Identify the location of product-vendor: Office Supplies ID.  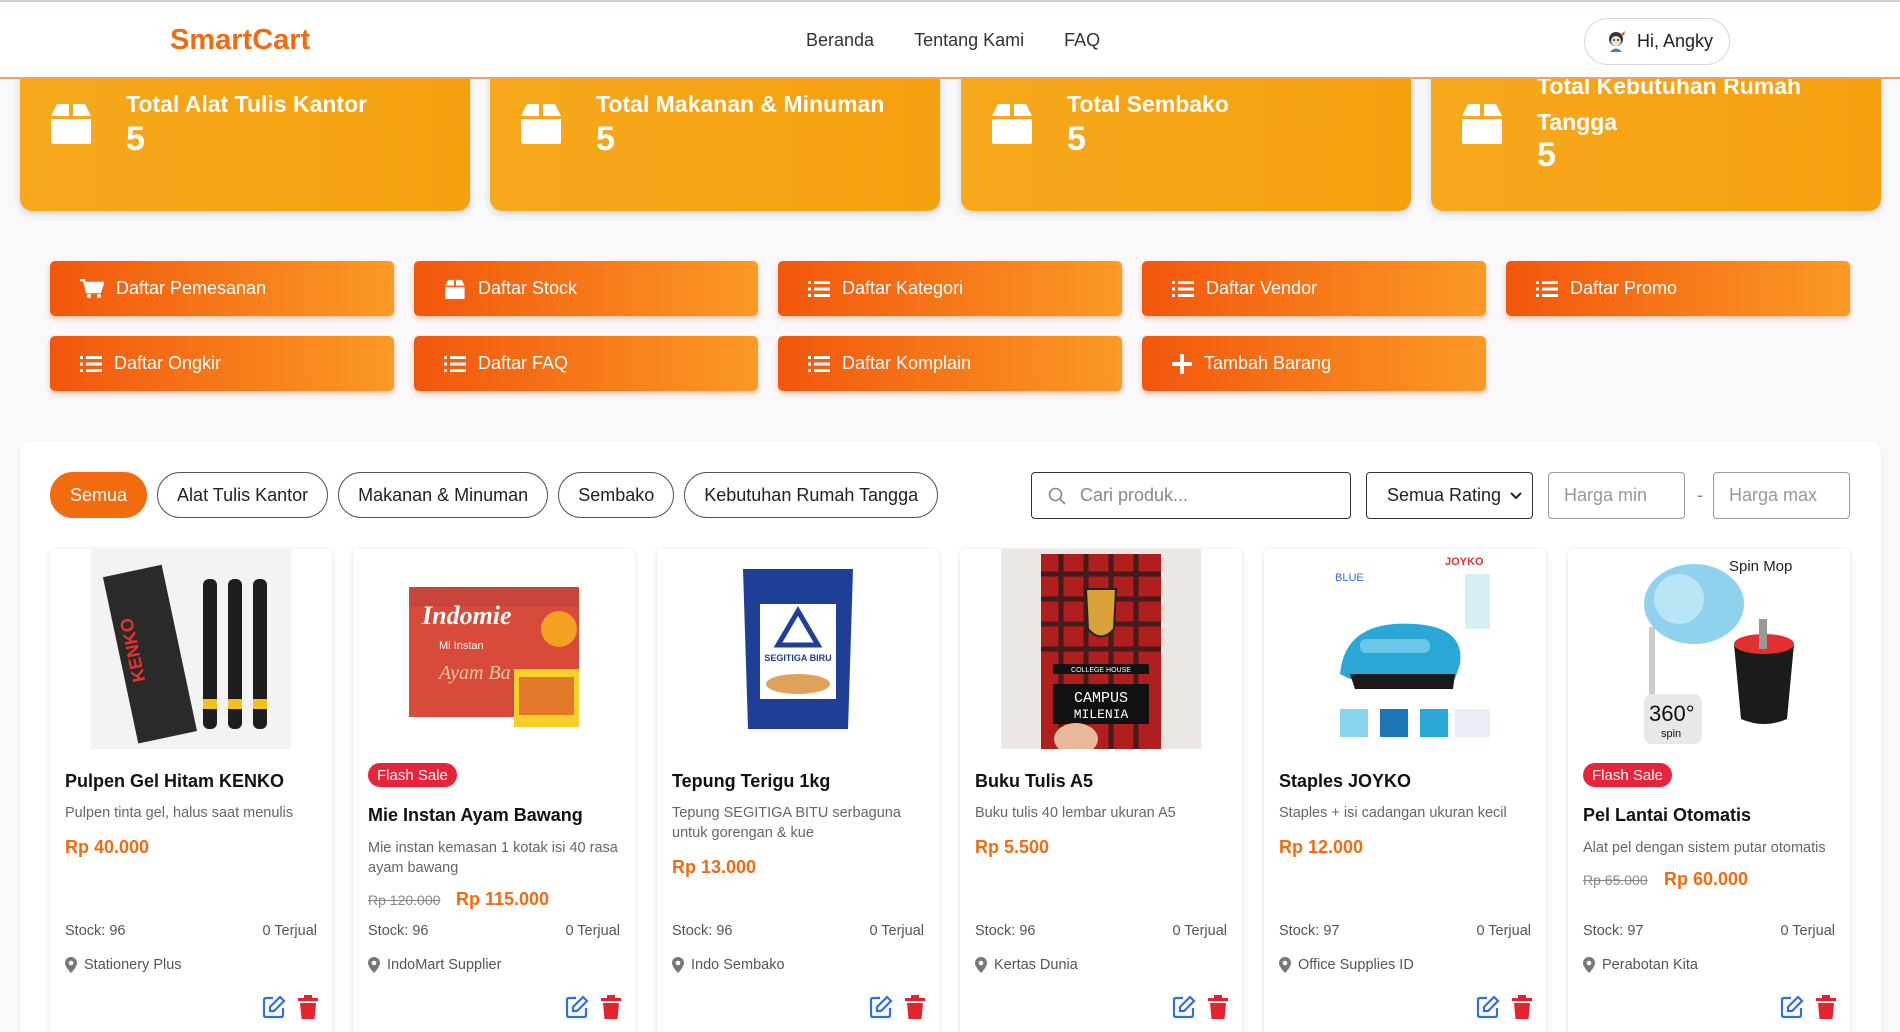
(1346, 965).